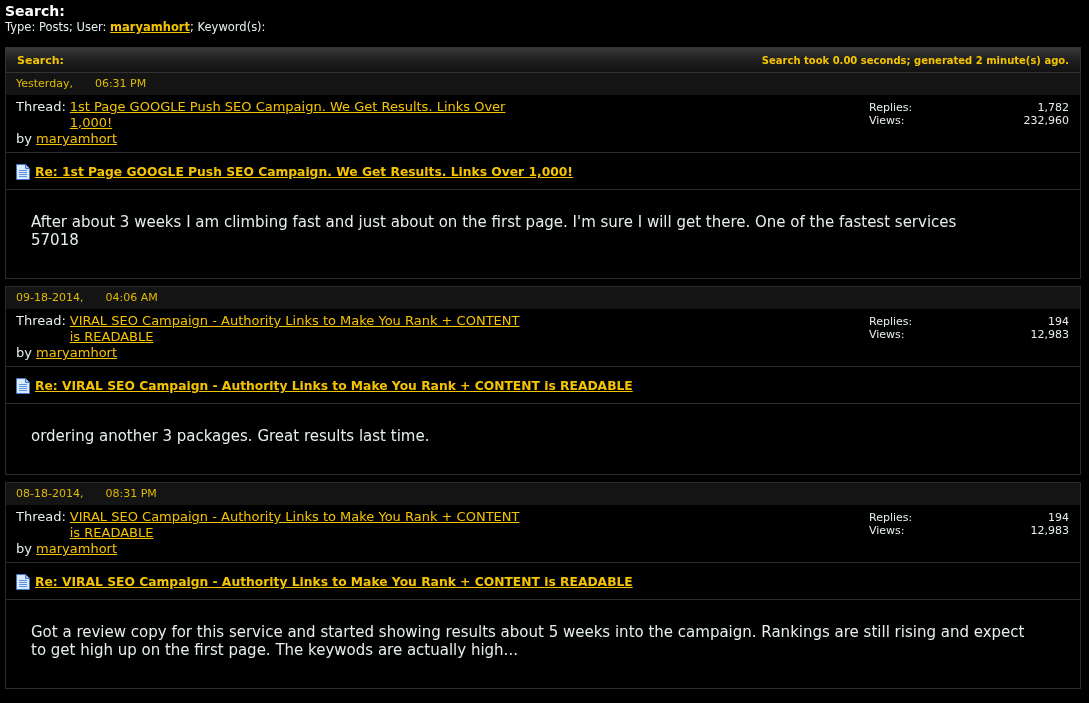  What do you see at coordinates (40, 60) in the screenshot?
I see `results-title: Search:` at bounding box center [40, 60].